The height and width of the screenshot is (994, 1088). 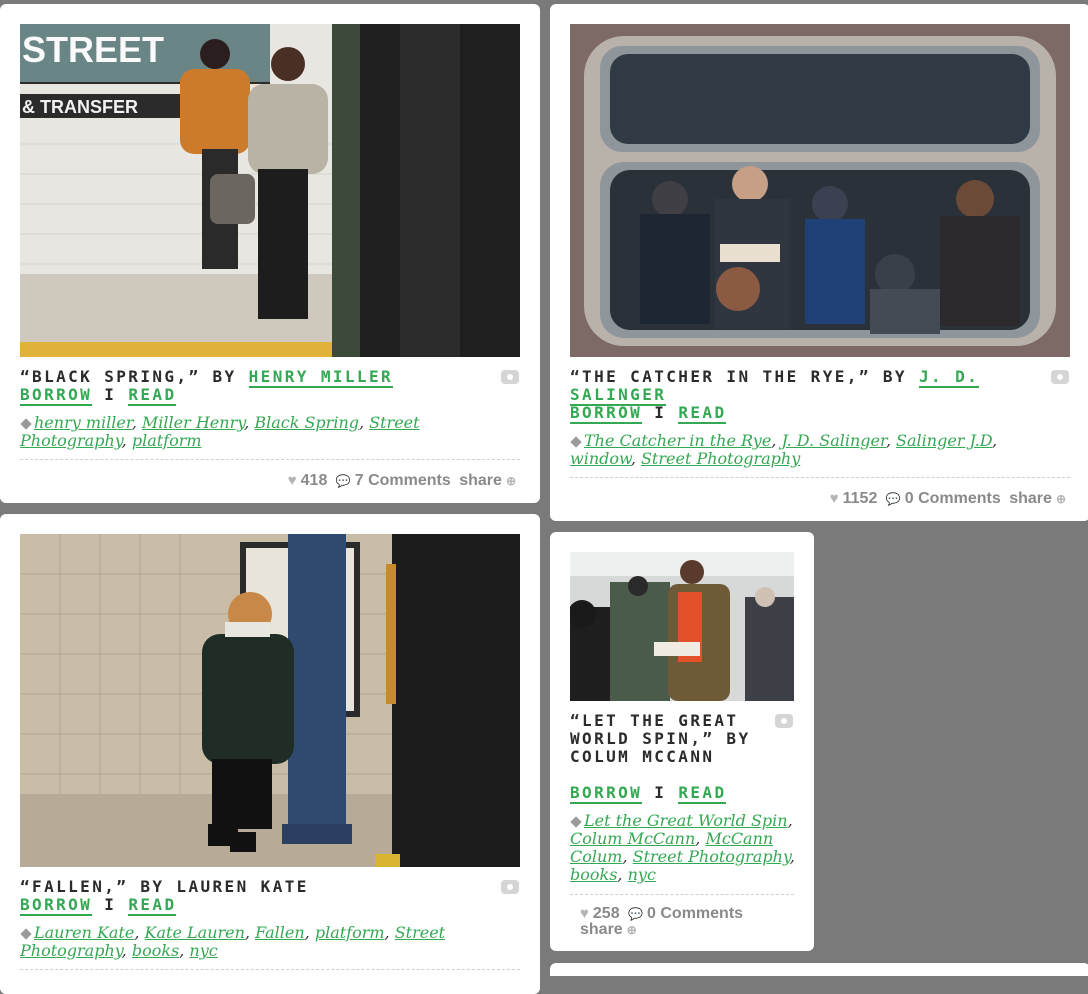 I want to click on tag-link: window, so click(x=600, y=458).